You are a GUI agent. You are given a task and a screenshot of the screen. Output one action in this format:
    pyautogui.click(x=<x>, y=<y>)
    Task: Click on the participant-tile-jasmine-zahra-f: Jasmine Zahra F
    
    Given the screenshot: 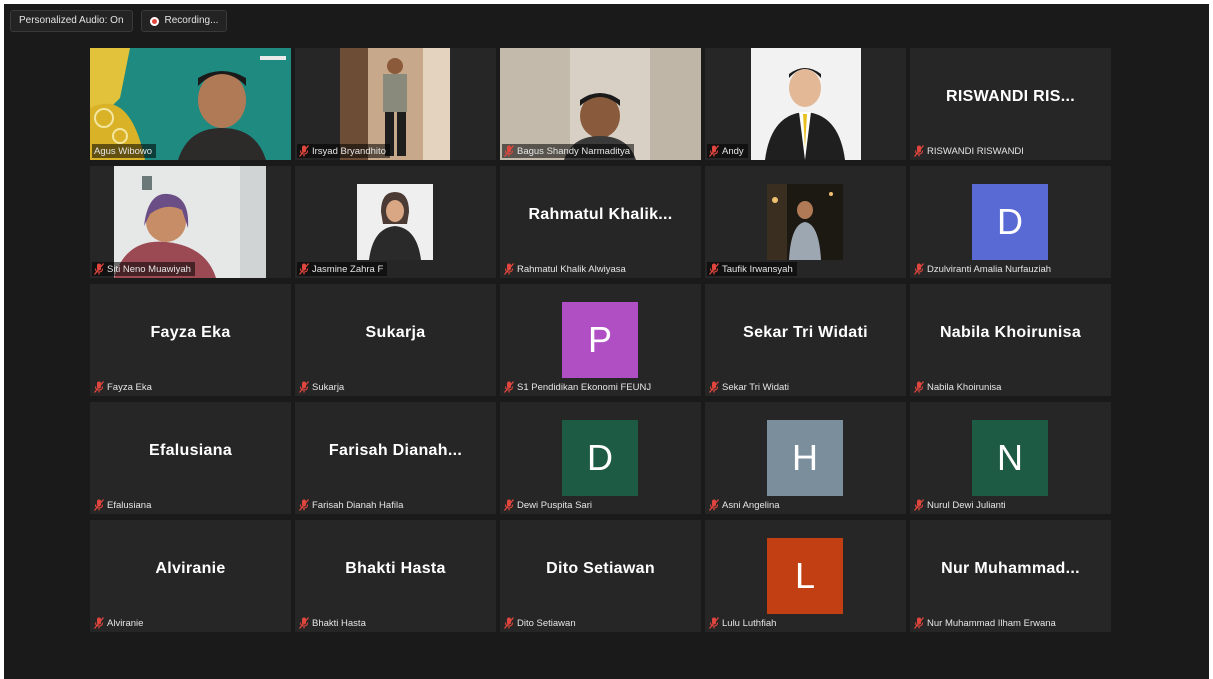 What is the action you would take?
    pyautogui.click(x=395, y=222)
    